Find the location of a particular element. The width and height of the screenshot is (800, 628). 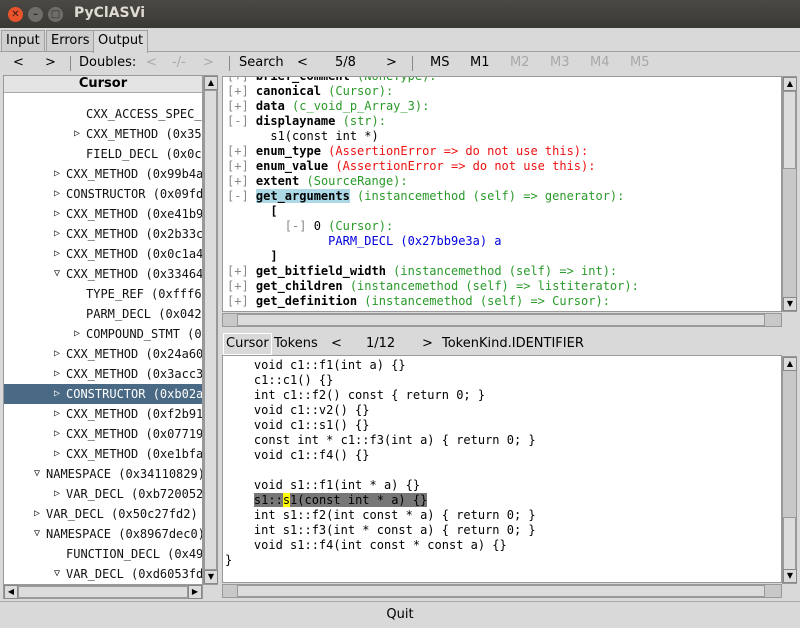

tree-row: FUNCTION_DECL (0x49a is located at coordinates (103, 554).